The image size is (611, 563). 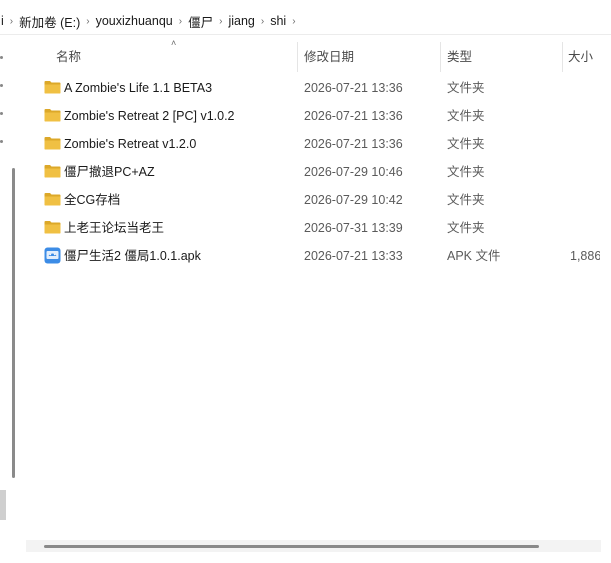 What do you see at coordinates (504, 56) in the screenshot?
I see `column-header-type: 类型` at bounding box center [504, 56].